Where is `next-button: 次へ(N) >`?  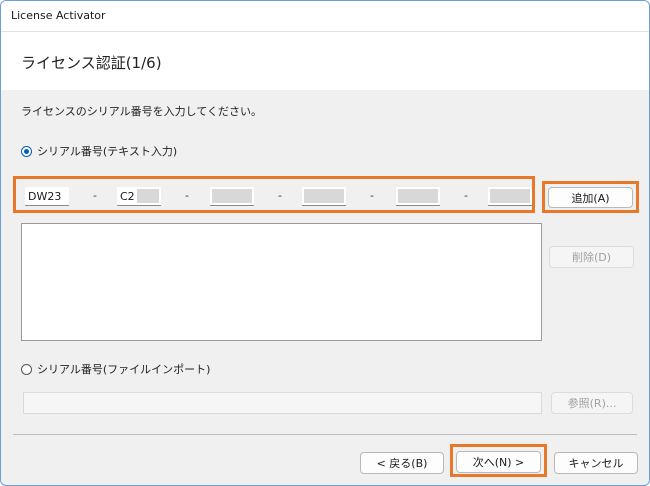 next-button: 次へ(N) > is located at coordinates (498, 462).